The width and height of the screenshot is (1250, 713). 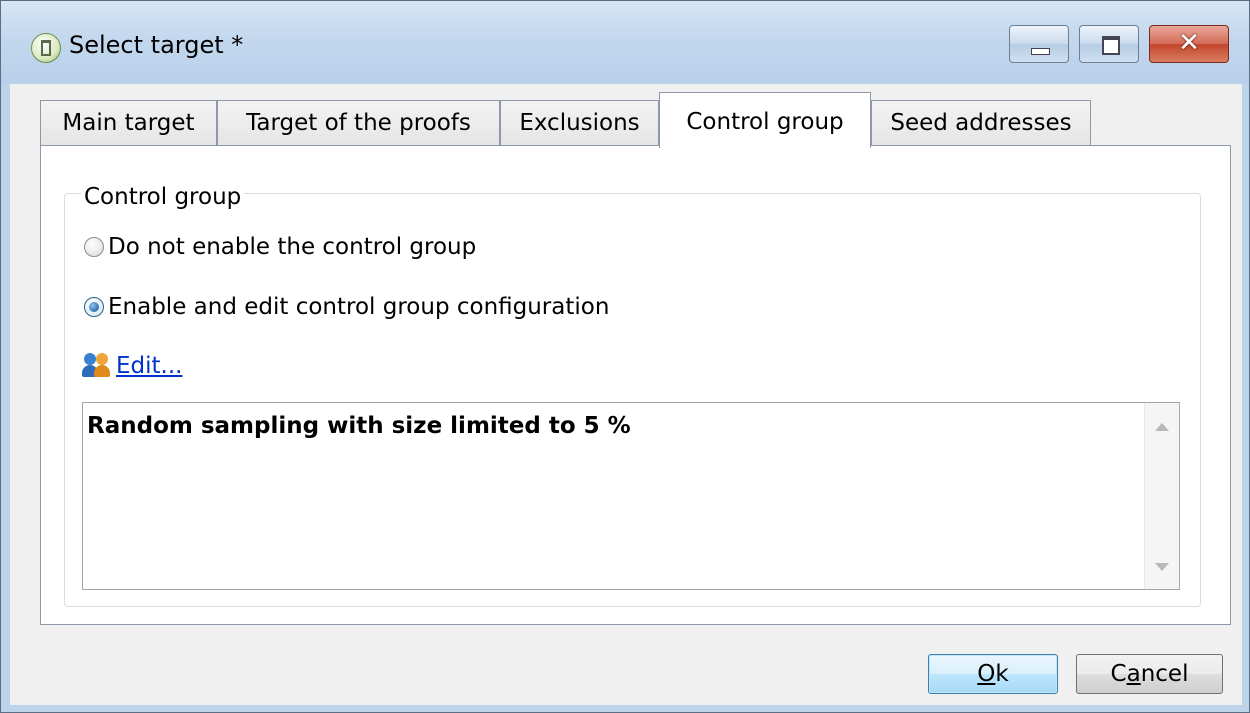 I want to click on radio-label: Do not enable the control group, so click(x=292, y=247).